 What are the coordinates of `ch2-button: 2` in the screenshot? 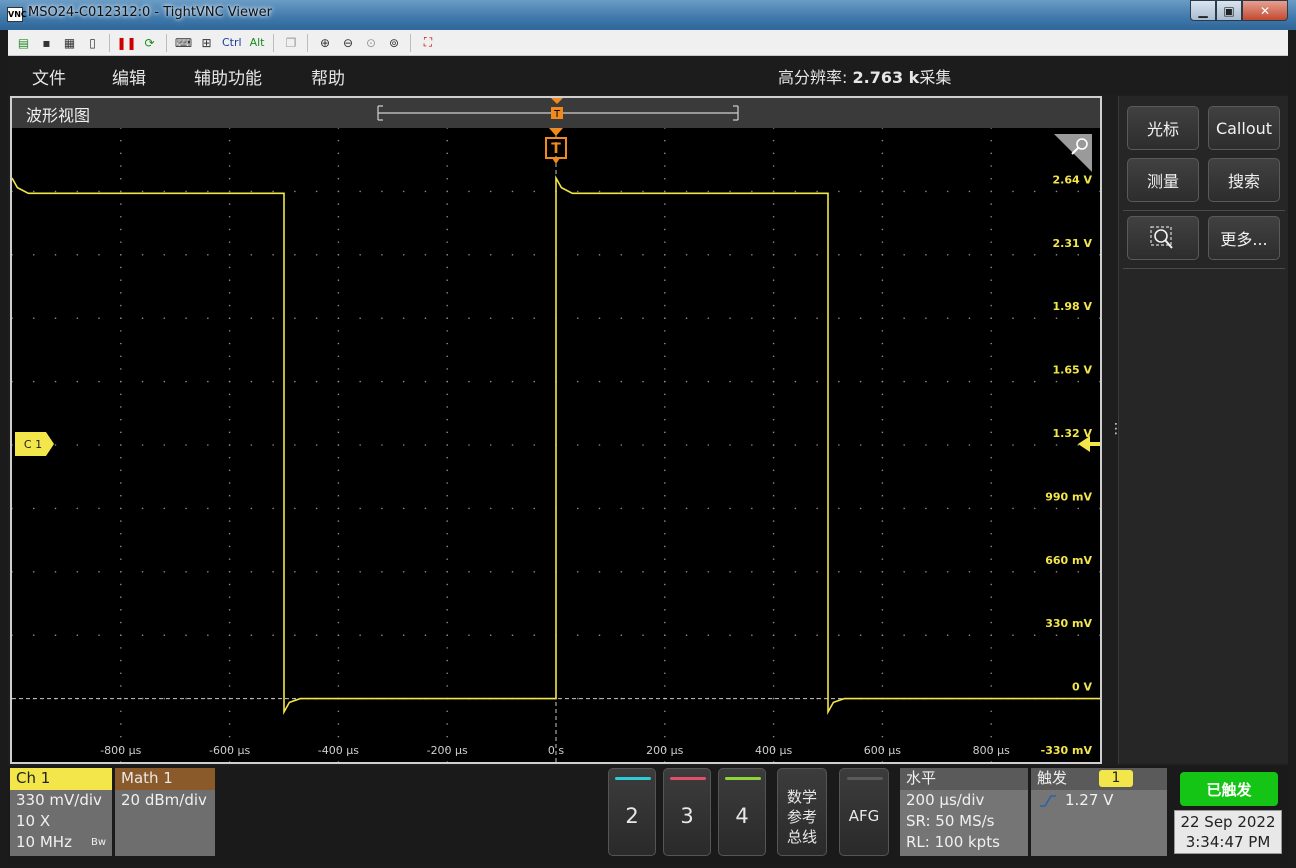 It's located at (632, 812).